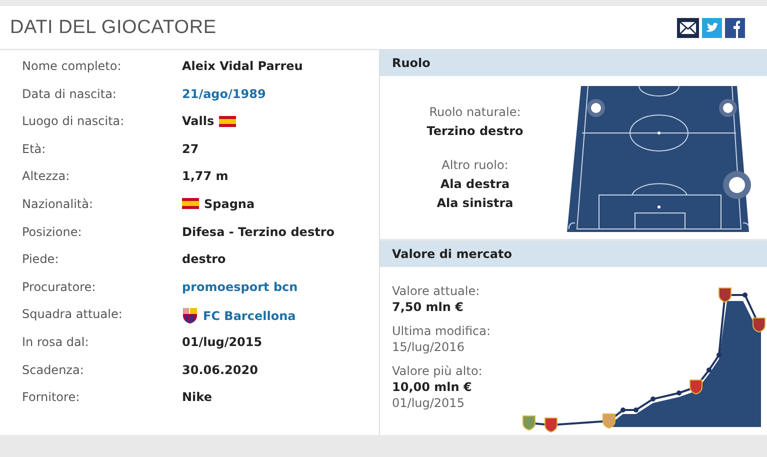 The width and height of the screenshot is (767, 457). What do you see at coordinates (475, 165) in the screenshot?
I see `role-label: Altro ruolo:` at bounding box center [475, 165].